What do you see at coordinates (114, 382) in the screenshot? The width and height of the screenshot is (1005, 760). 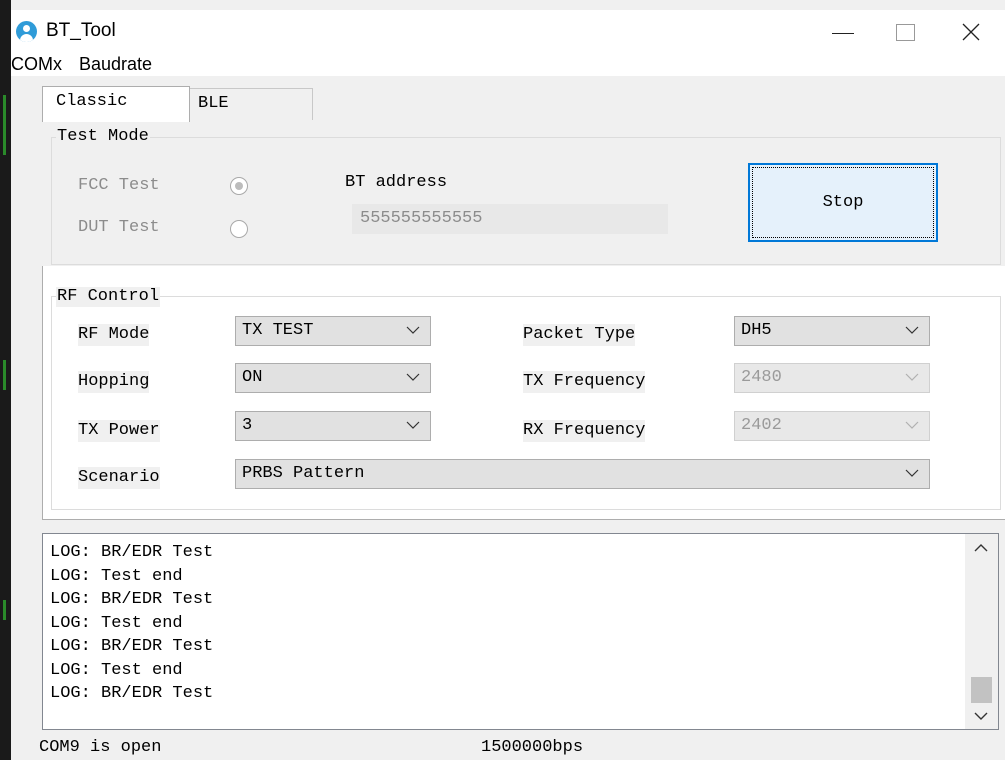 I see `hopping-label: Hopping` at bounding box center [114, 382].